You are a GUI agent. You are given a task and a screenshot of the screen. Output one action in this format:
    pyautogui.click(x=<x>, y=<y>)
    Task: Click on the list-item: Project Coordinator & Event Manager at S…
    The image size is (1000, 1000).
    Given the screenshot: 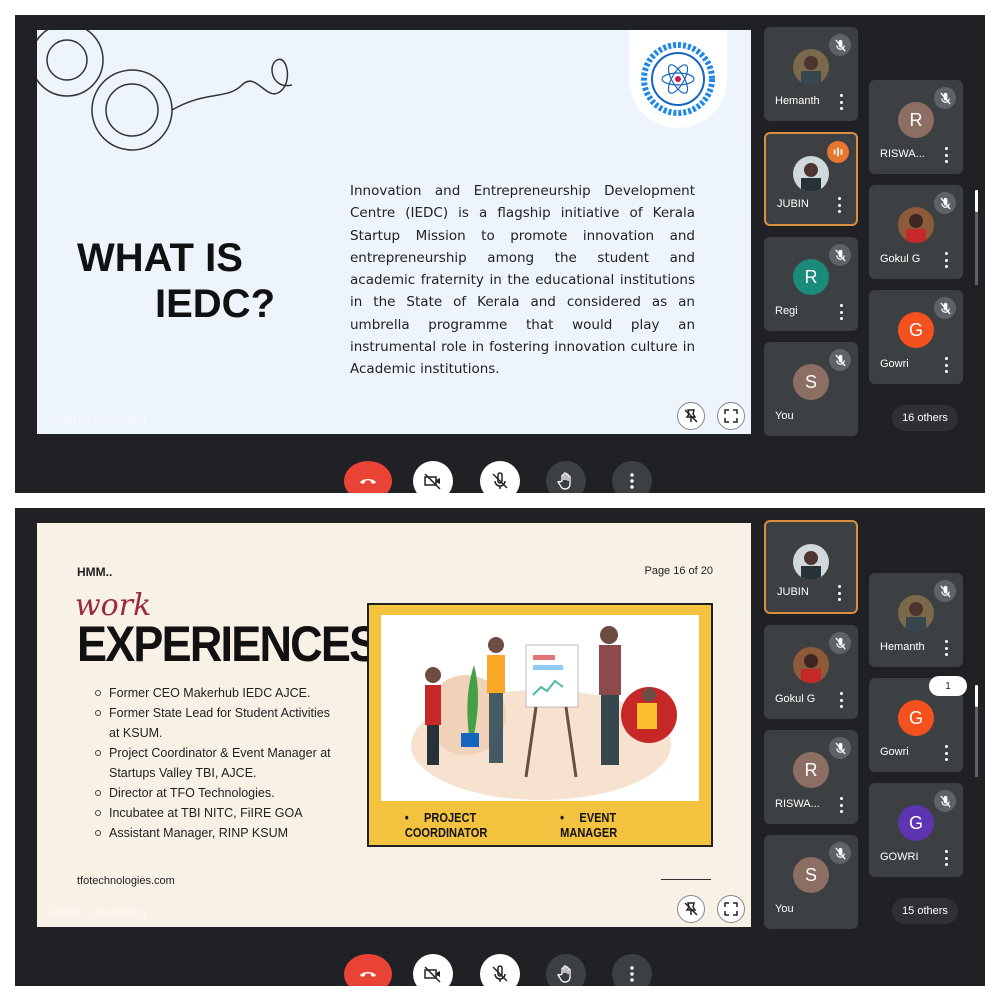 What is the action you would take?
    pyautogui.click(x=215, y=763)
    